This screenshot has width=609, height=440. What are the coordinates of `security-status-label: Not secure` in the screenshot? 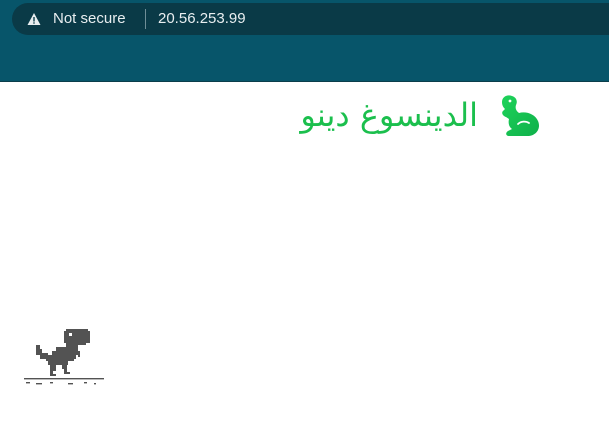 It's located at (89, 19).